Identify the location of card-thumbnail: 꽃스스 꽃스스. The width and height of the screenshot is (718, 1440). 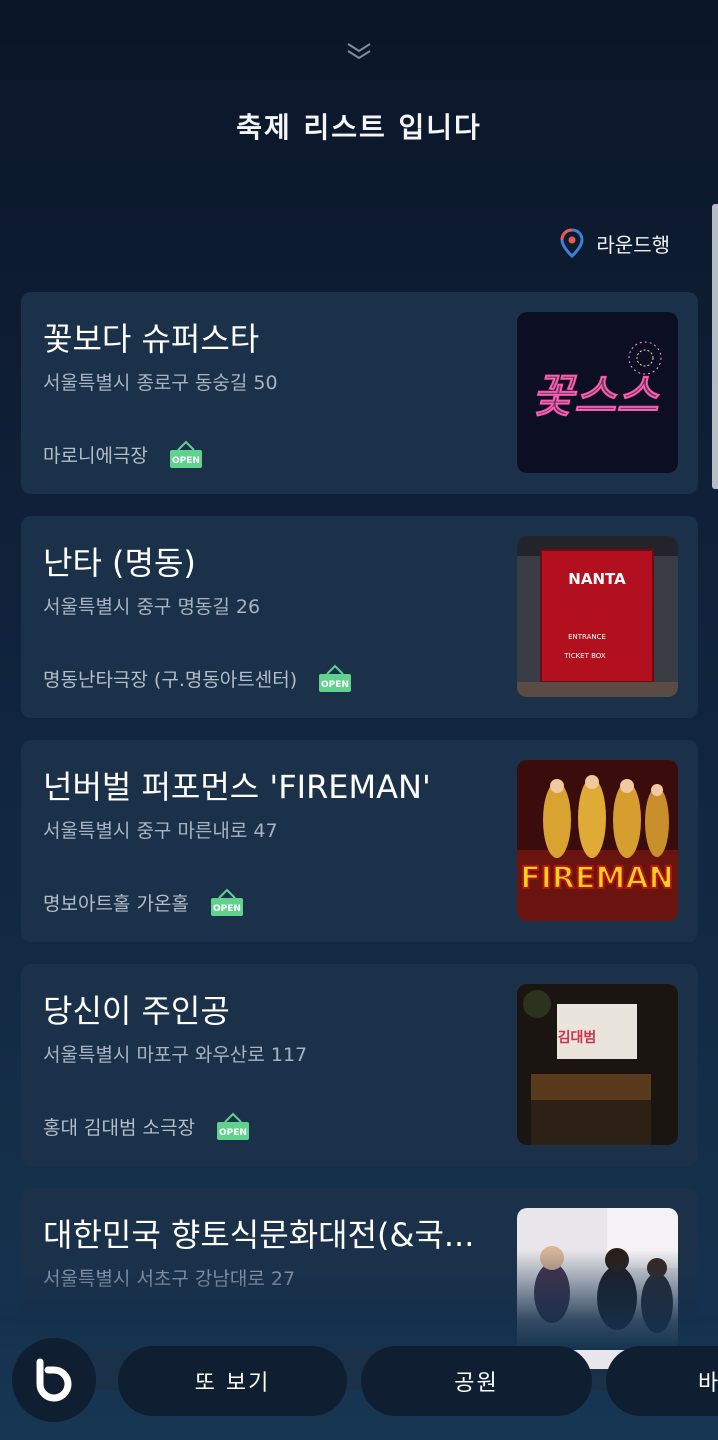
(597, 392).